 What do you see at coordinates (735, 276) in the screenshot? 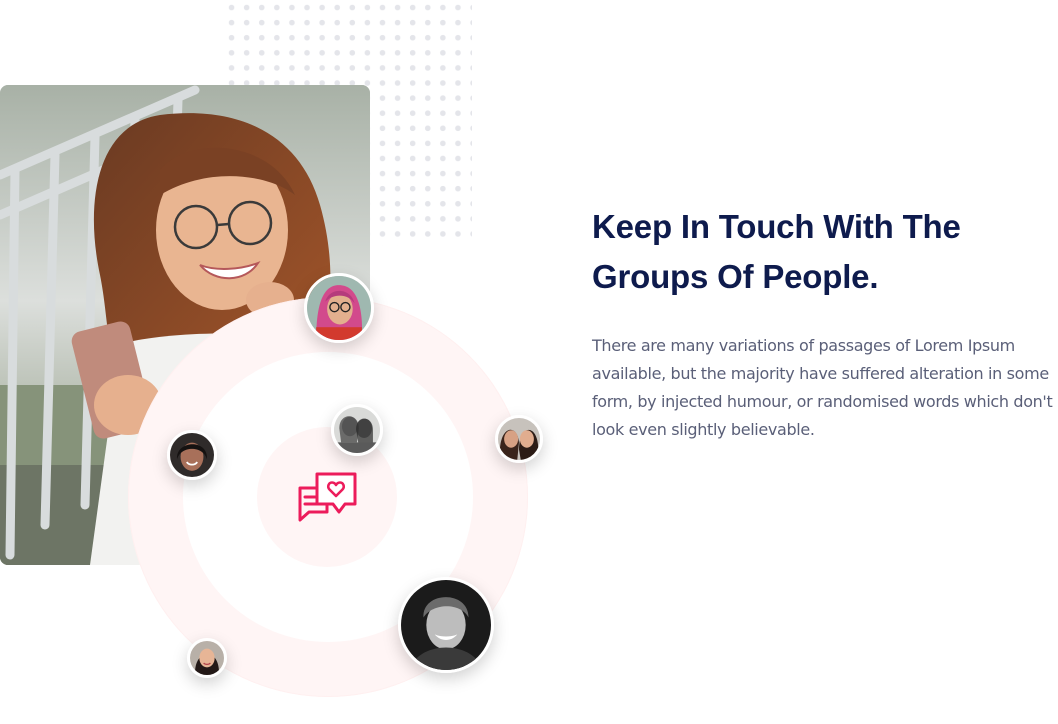
I see `headline-line-2: Groups Of People.` at bounding box center [735, 276].